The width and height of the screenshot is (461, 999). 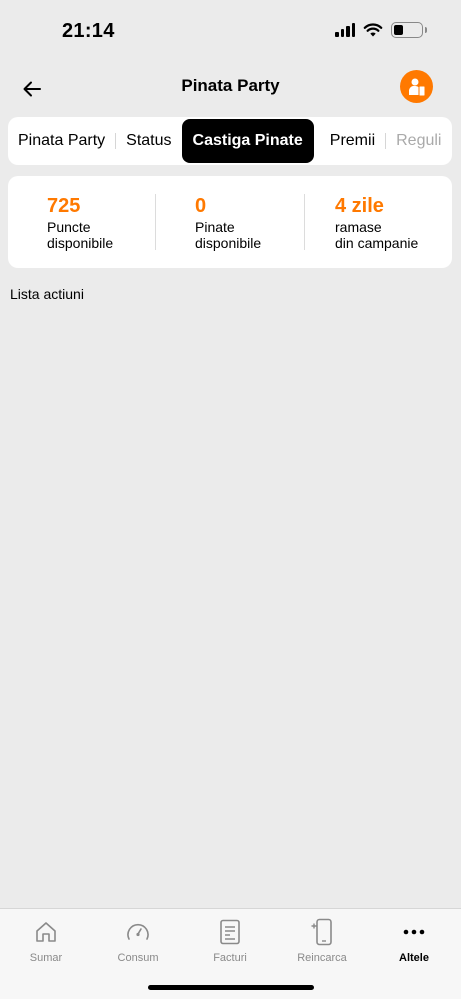 What do you see at coordinates (322, 958) in the screenshot?
I see `nav-label: Reincarca` at bounding box center [322, 958].